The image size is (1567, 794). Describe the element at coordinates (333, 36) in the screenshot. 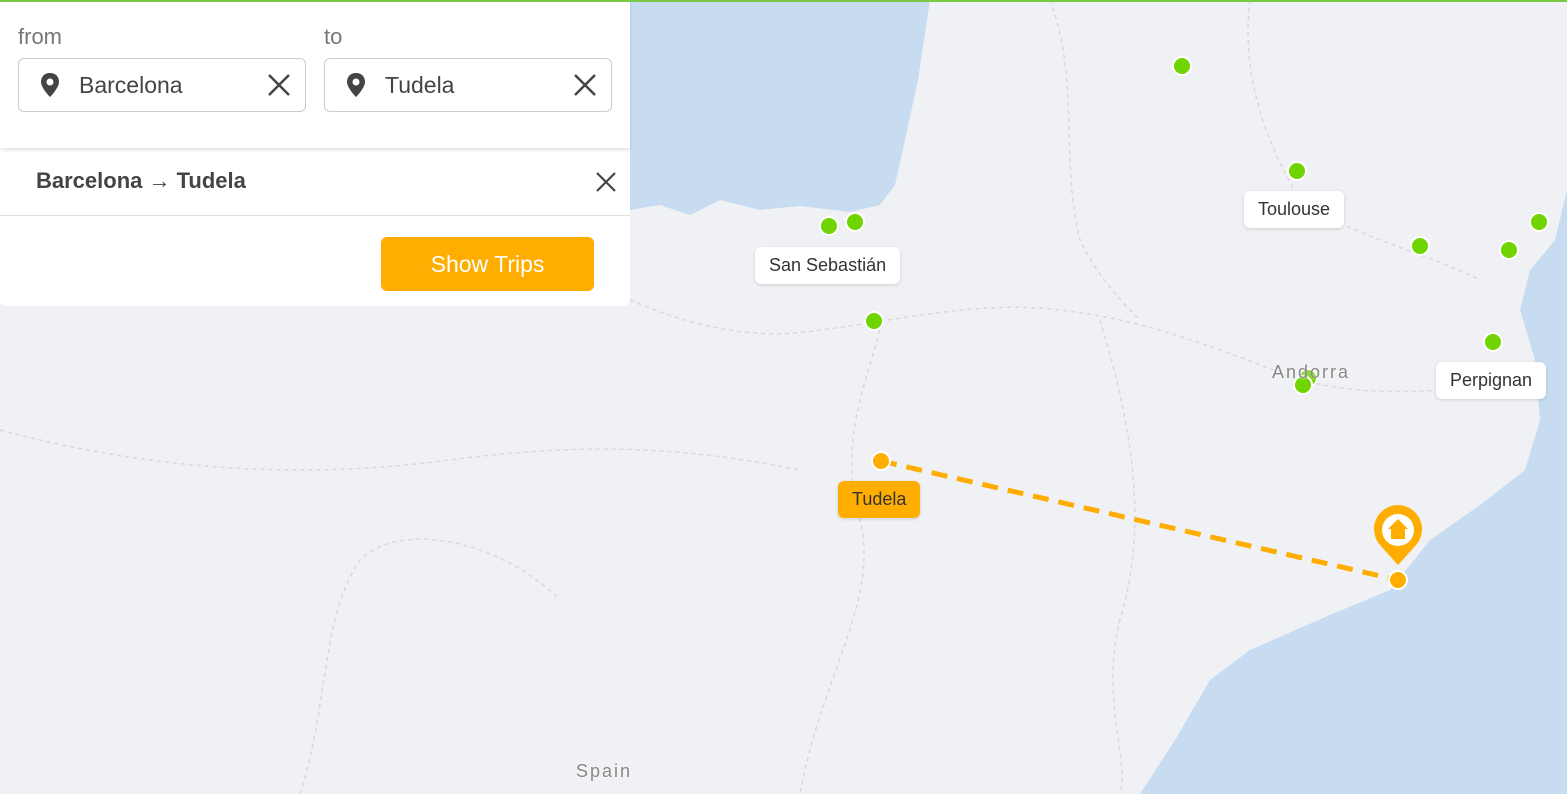

I see `to-label: to` at that location.